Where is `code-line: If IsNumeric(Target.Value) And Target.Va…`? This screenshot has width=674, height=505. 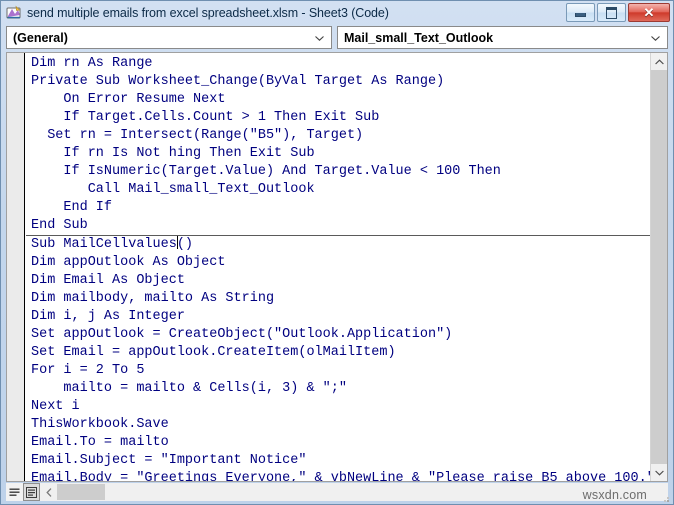 code-line: If IsNumeric(Target.Value) And Target.Va… is located at coordinates (266, 171).